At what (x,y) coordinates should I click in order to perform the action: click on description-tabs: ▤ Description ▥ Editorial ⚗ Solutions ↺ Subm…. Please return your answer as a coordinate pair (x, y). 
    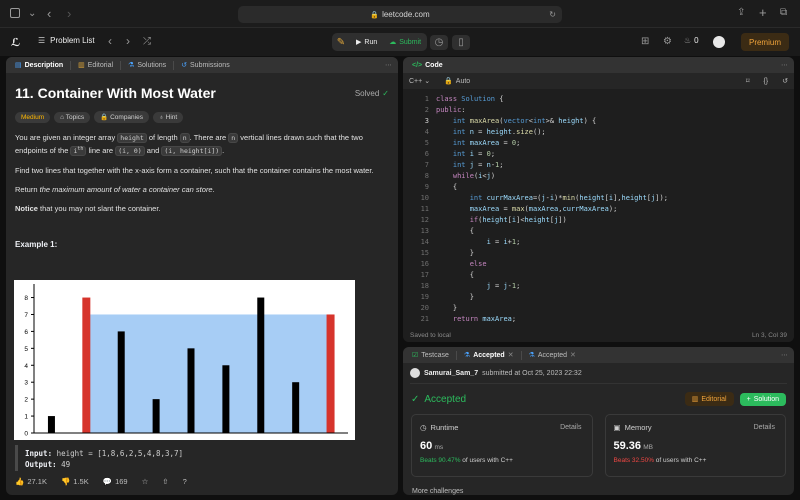
    Looking at the image, I should click on (202, 65).